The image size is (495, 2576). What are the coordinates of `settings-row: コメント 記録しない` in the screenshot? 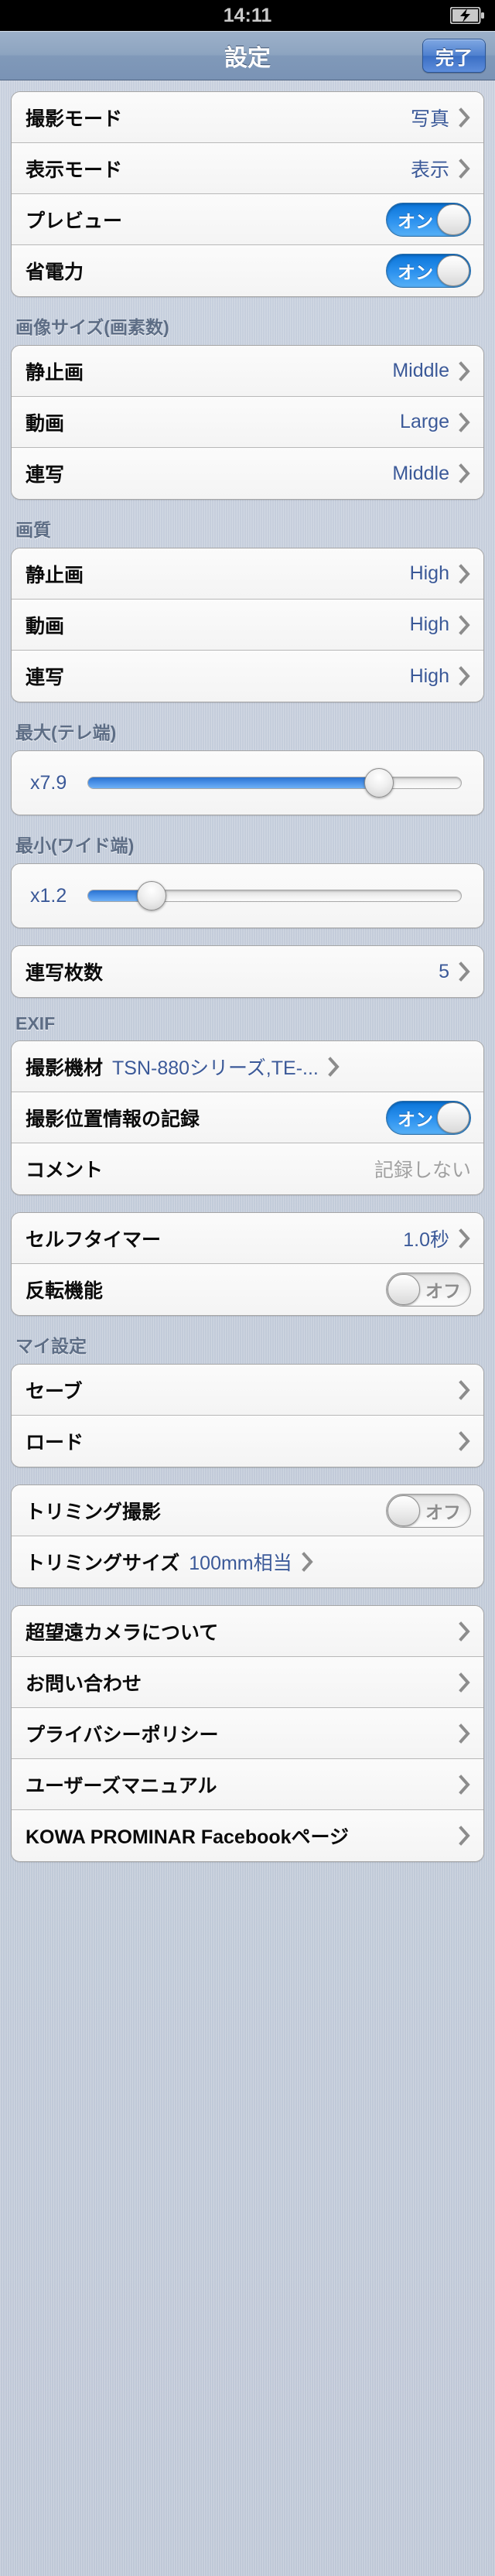 It's located at (247, 1168).